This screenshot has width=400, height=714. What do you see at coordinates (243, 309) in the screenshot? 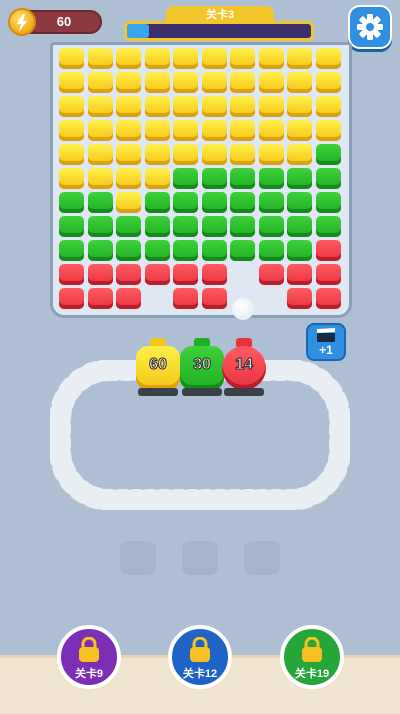
I see `projectile` at bounding box center [243, 309].